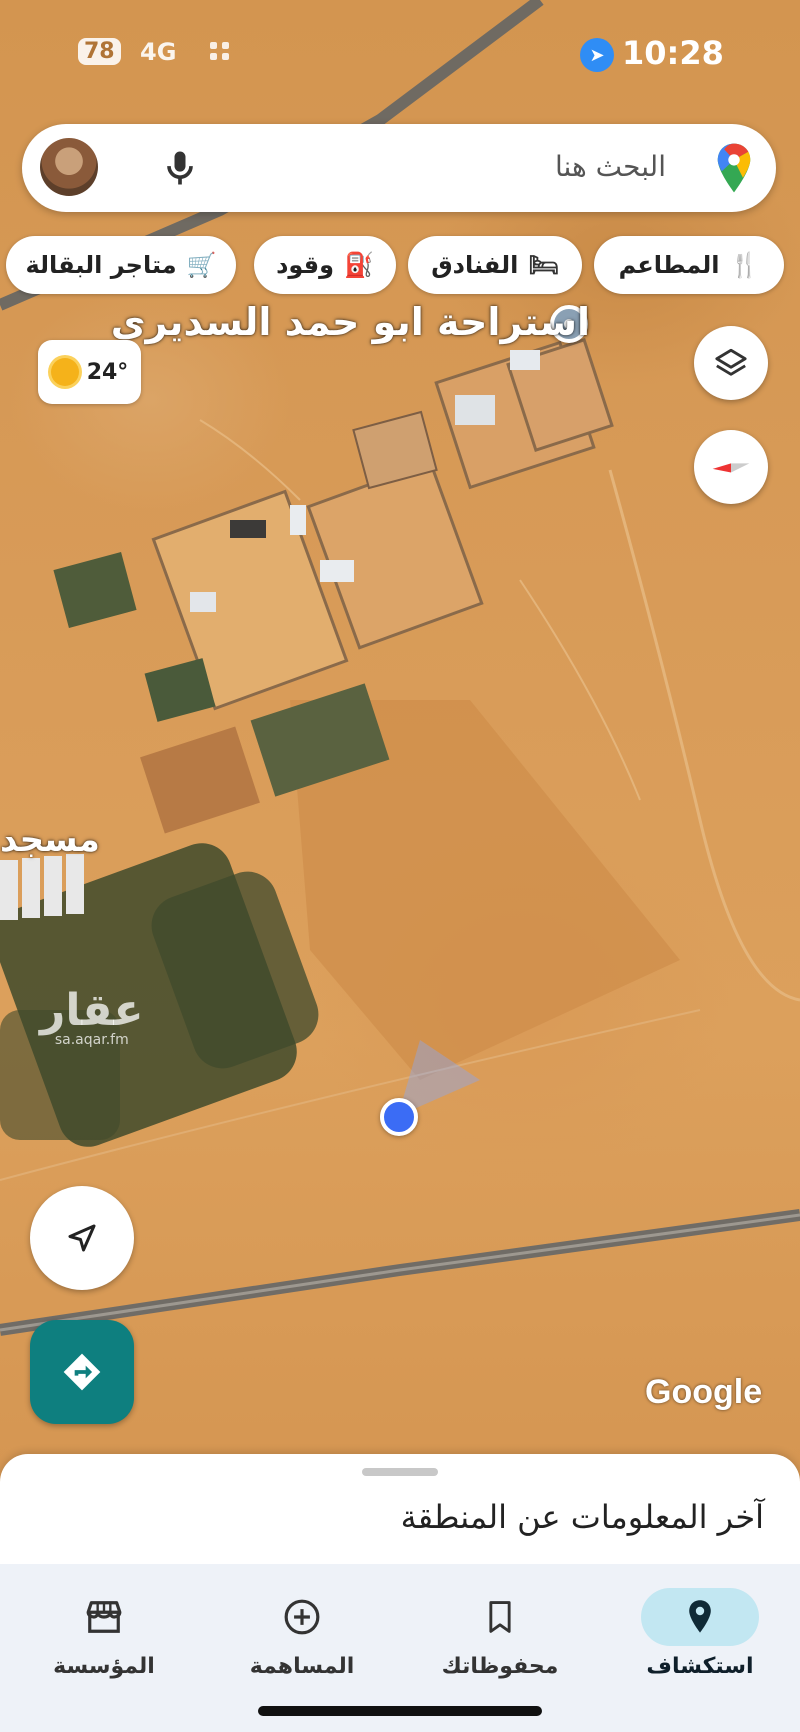 This screenshot has height=1732, width=800. Describe the element at coordinates (582, 1517) in the screenshot. I see `sheet-title: آخر المعلومات عن المنطقة` at that location.